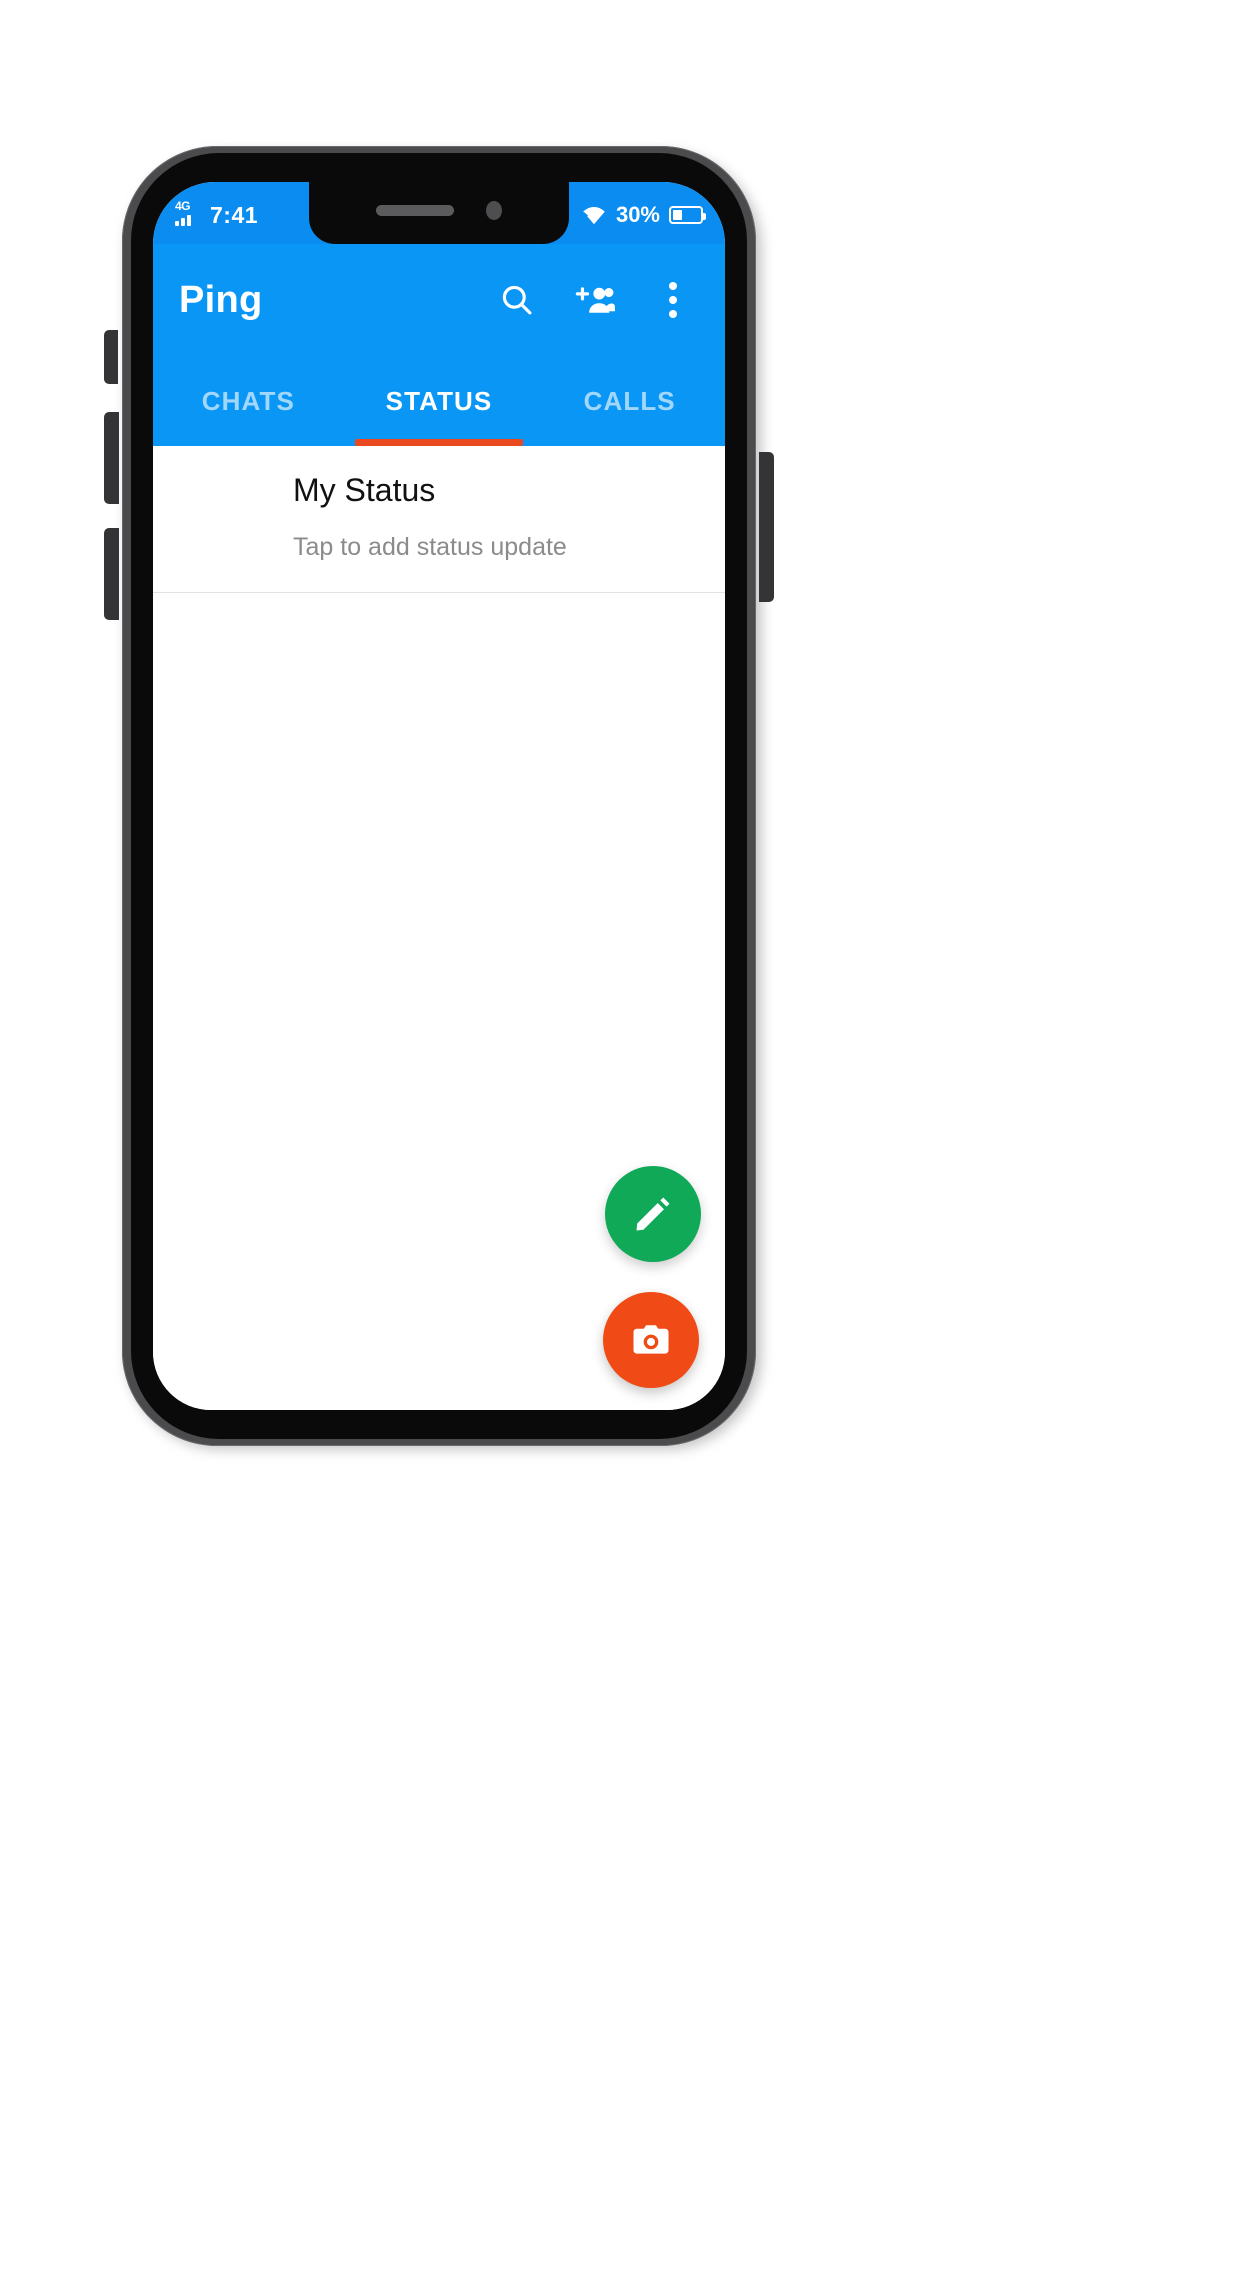 Image resolution: width=1240 pixels, height=2280 pixels. Describe the element at coordinates (517, 300) in the screenshot. I see `search-icon` at that location.